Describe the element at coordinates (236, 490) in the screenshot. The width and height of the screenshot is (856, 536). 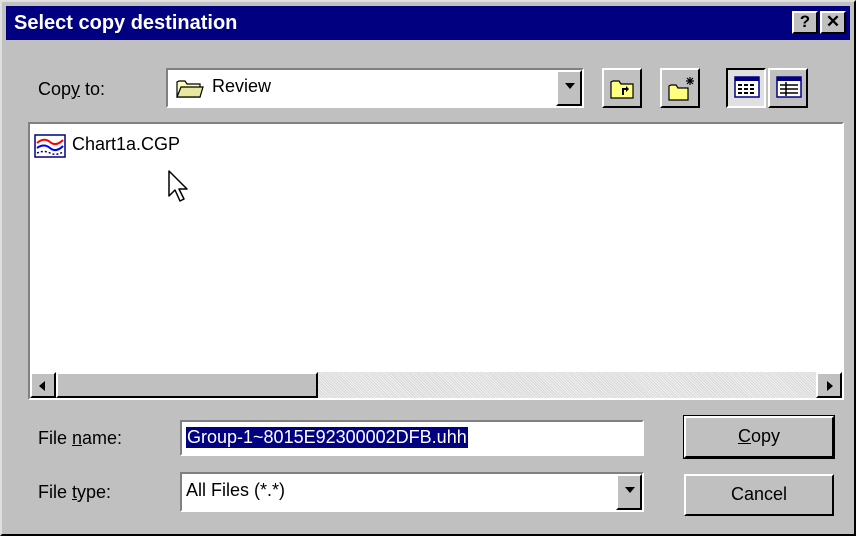
I see `file-type-value: All Files (*.*)` at that location.